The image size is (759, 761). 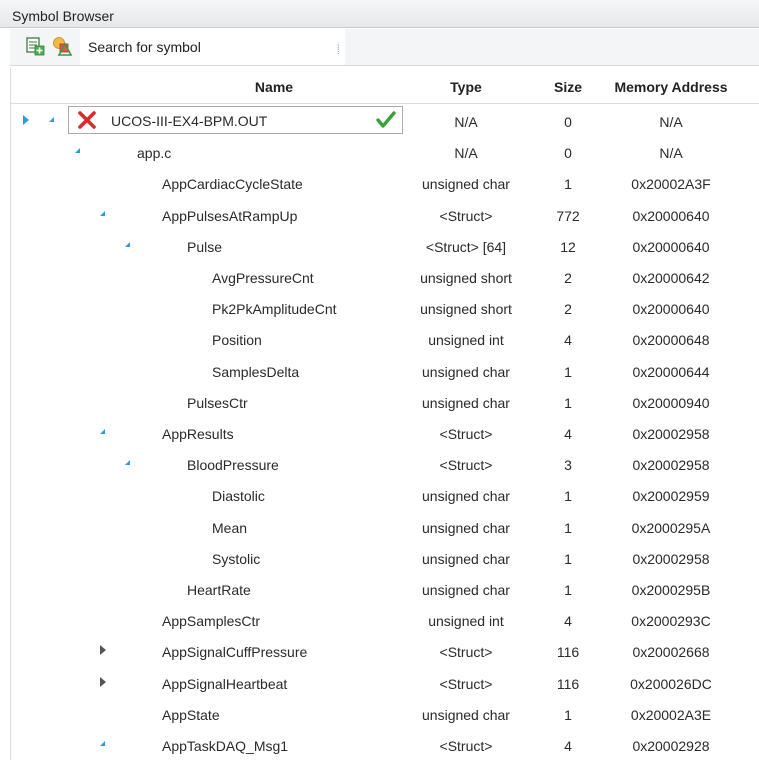 What do you see at coordinates (385, 714) in the screenshot?
I see `tree-row: AppState unsigned char 1 0x20002A3E` at bounding box center [385, 714].